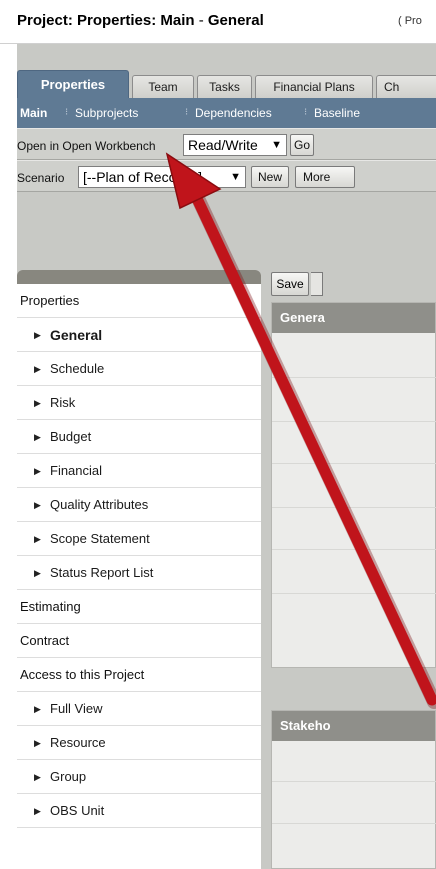  I want to click on nav-item-label: Risk, so click(63, 402).